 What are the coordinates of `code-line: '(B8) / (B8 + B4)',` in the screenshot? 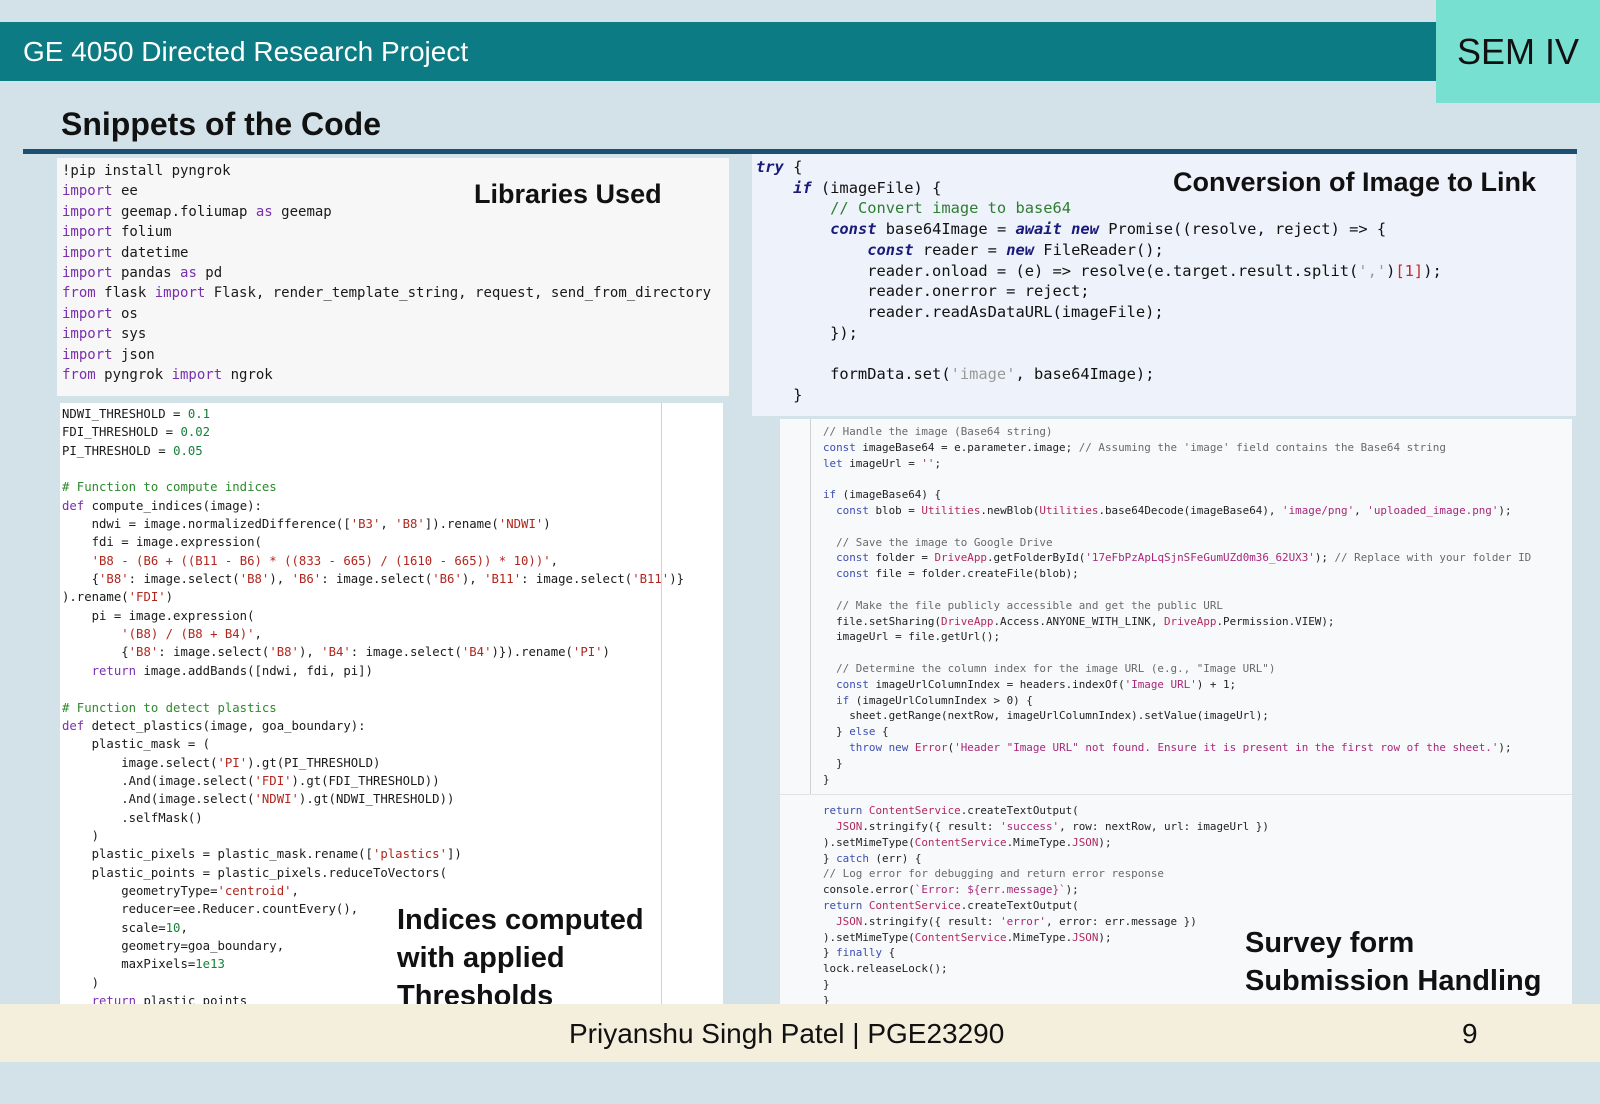 It's located at (191, 634).